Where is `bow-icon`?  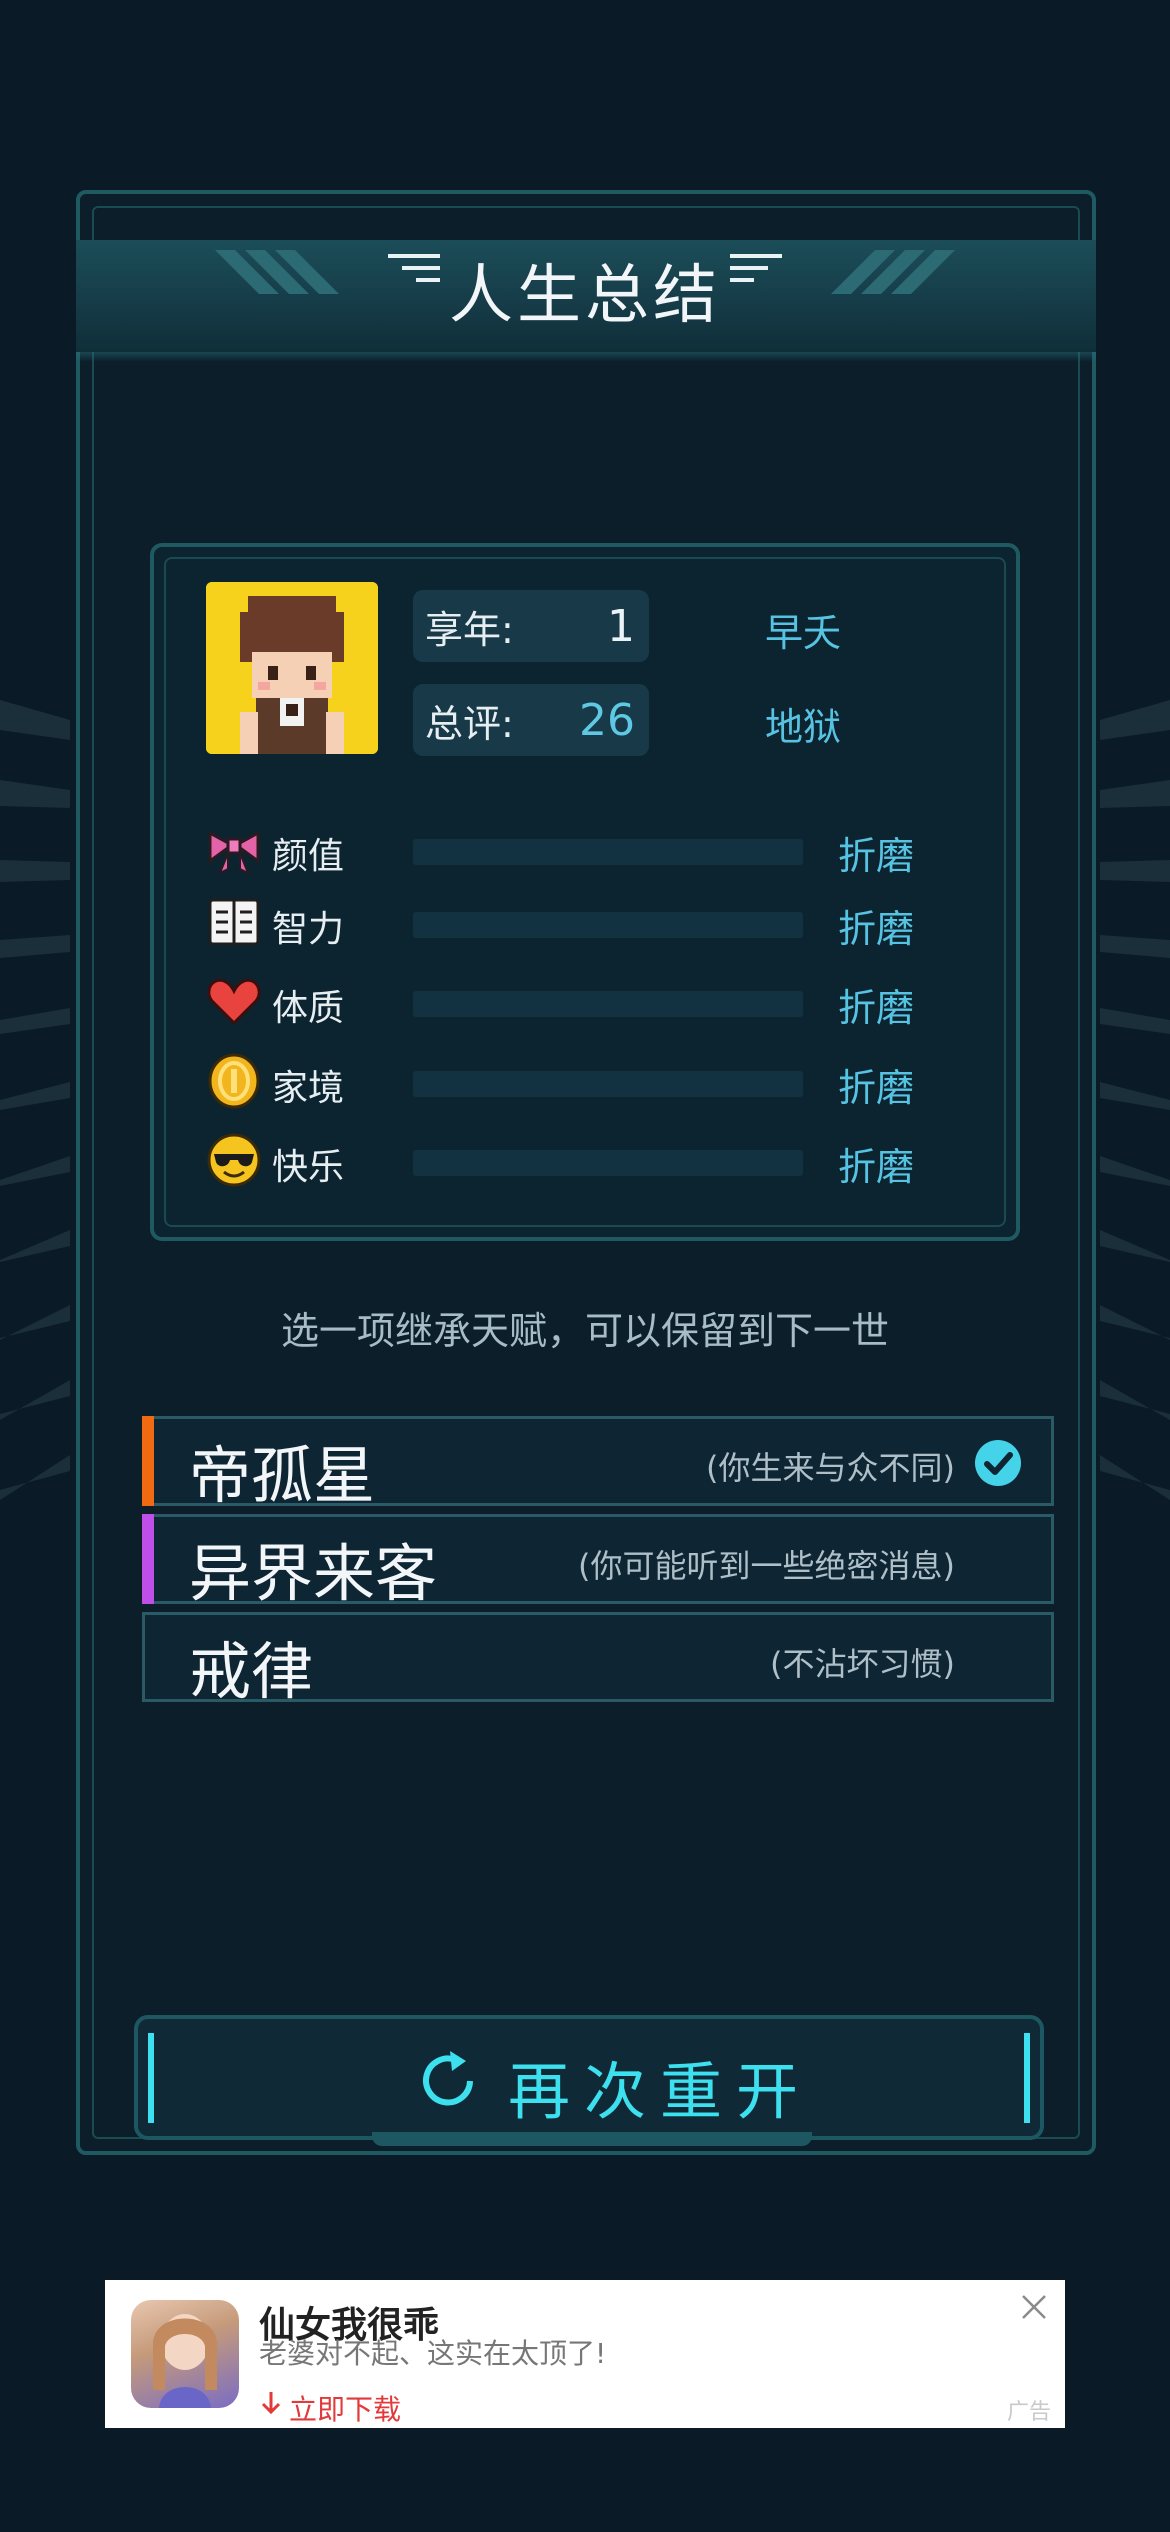
bow-icon is located at coordinates (234, 853).